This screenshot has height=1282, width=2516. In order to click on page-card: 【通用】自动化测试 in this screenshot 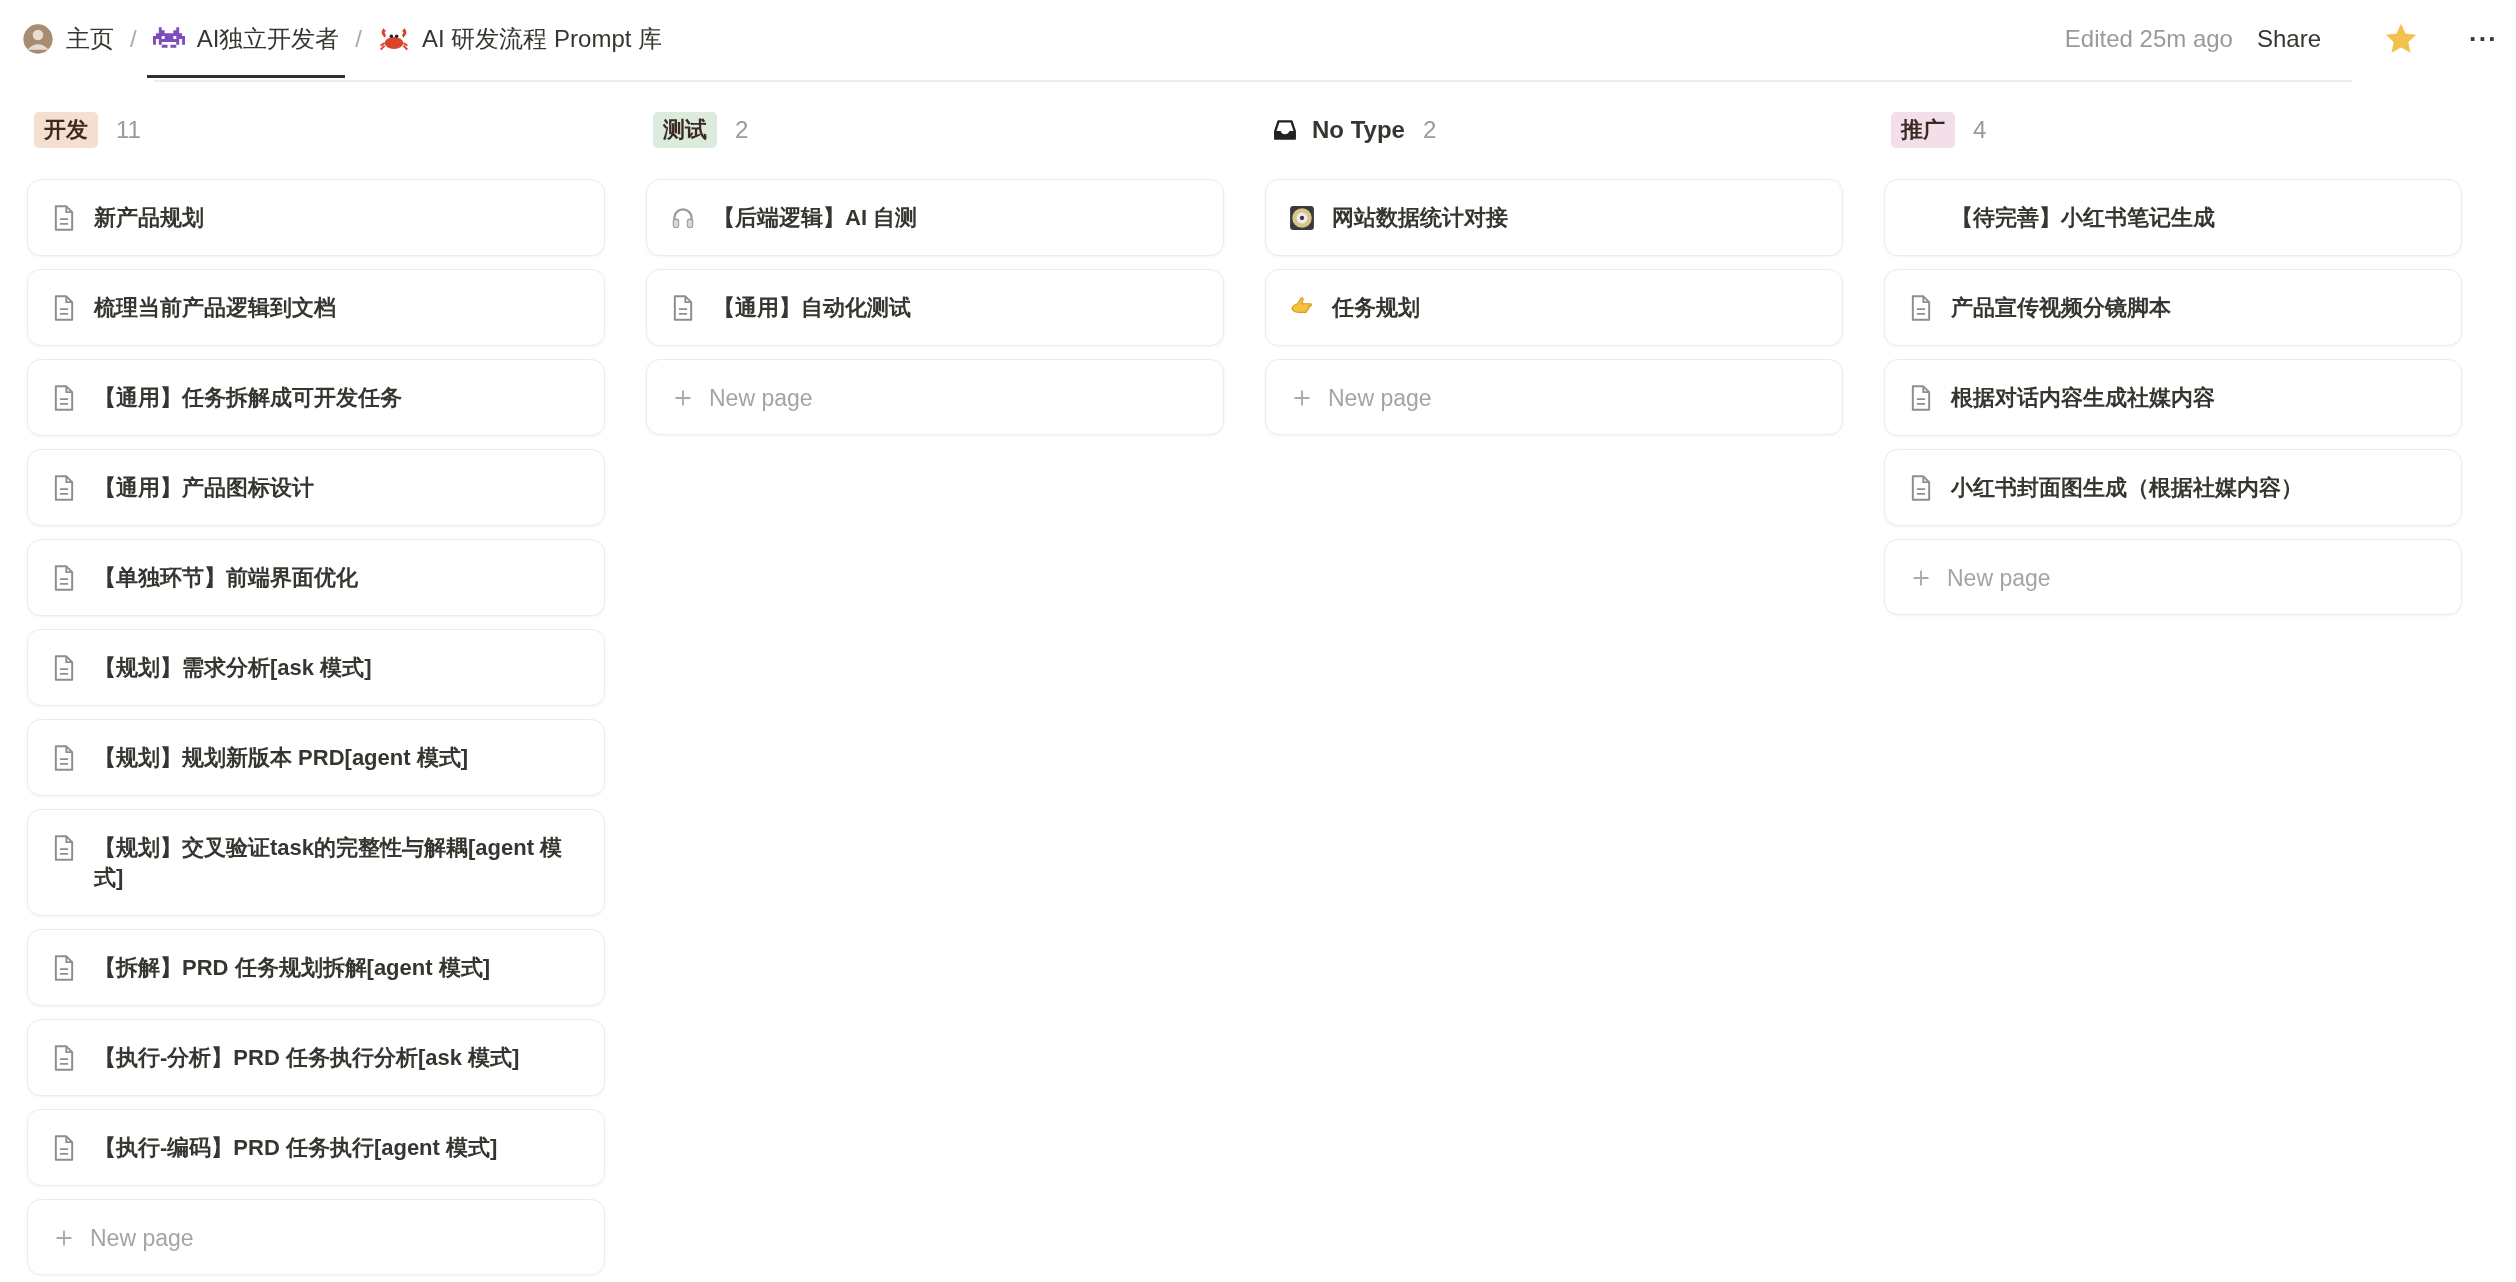, I will do `click(935, 307)`.